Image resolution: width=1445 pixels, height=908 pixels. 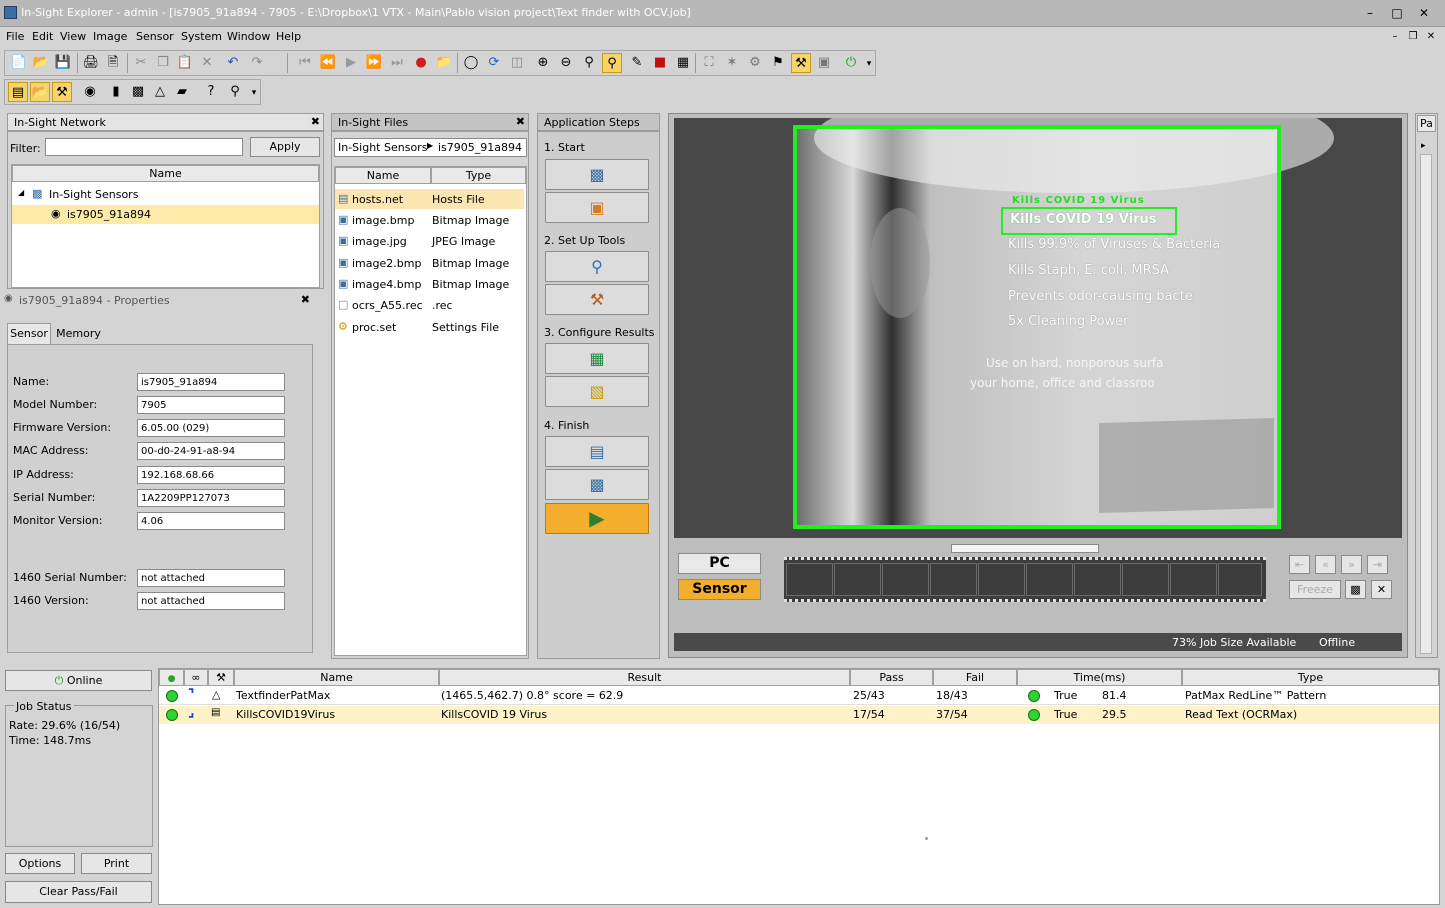 What do you see at coordinates (732, 63) in the screenshot?
I see `calibrate-icon: ✶` at bounding box center [732, 63].